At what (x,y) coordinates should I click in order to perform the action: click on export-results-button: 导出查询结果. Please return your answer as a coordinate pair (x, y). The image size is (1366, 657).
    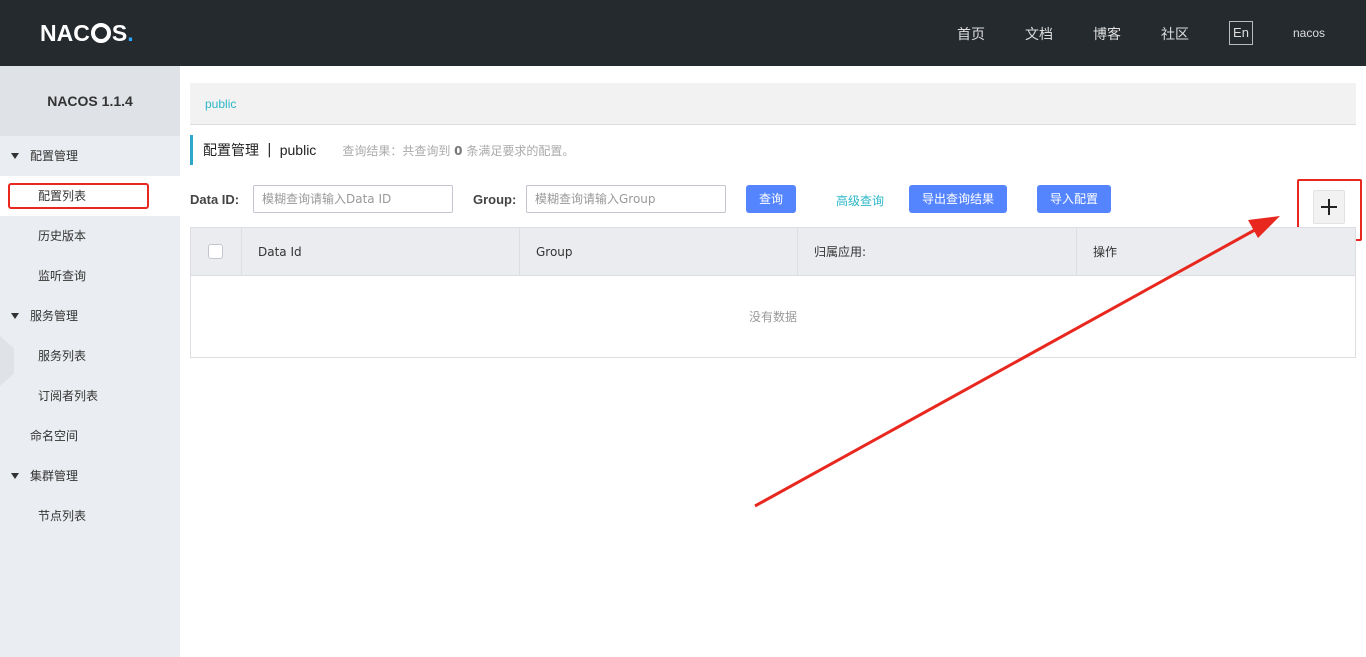
    Looking at the image, I should click on (958, 199).